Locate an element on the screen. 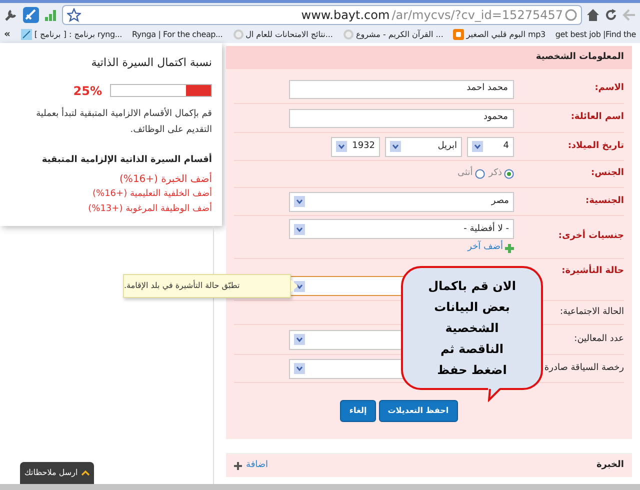 This screenshot has height=490, width=640. section-title: الخبرة is located at coordinates (610, 465).